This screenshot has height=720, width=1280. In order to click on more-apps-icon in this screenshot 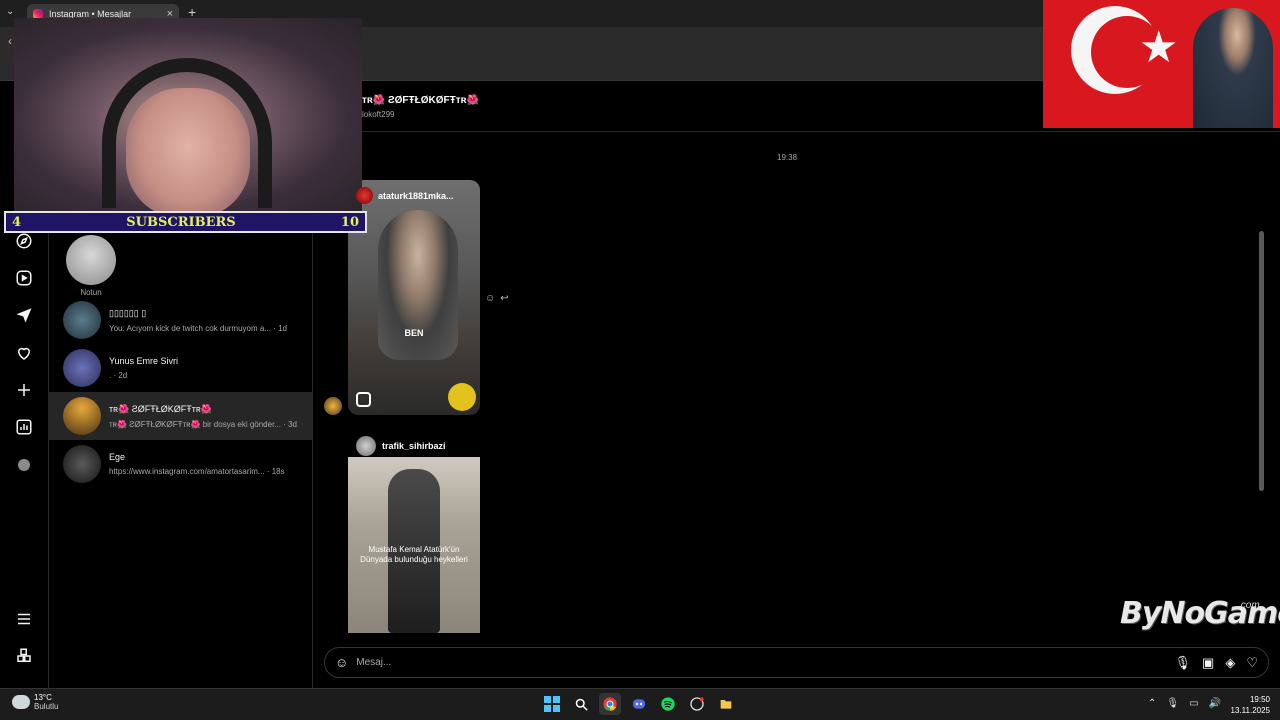, I will do `click(24, 656)`.